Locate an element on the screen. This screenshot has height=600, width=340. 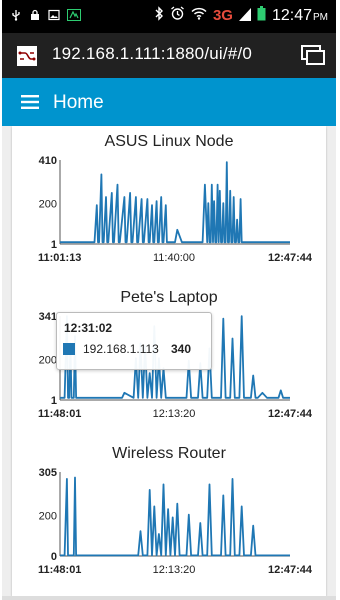
battery-icon is located at coordinates (261, 15).